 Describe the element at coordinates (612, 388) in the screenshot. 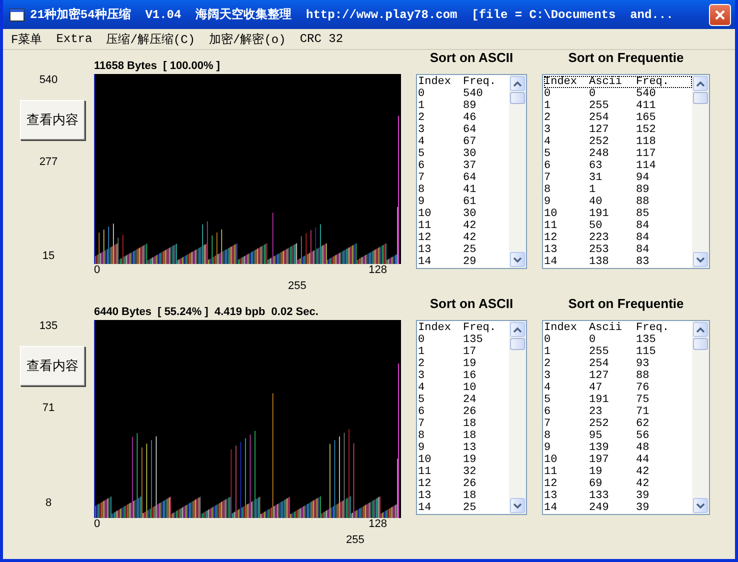

I see `list-cell: 47` at that location.